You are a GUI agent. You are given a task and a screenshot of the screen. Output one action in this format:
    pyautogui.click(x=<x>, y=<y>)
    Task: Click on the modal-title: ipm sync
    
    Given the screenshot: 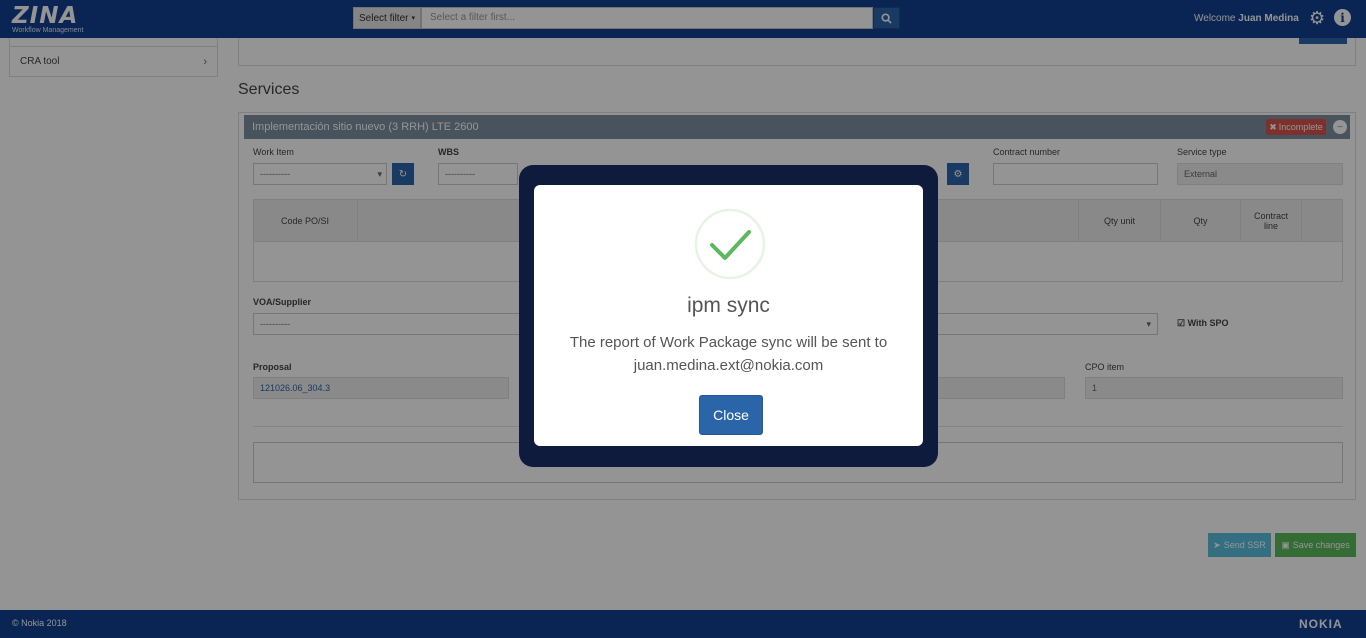 What is the action you would take?
    pyautogui.click(x=728, y=305)
    